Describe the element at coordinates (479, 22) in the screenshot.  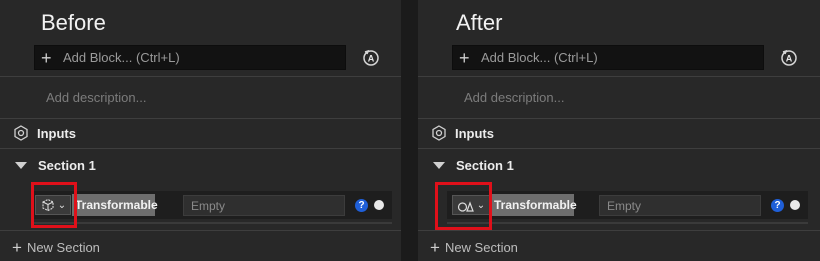
I see `panel-title: After` at that location.